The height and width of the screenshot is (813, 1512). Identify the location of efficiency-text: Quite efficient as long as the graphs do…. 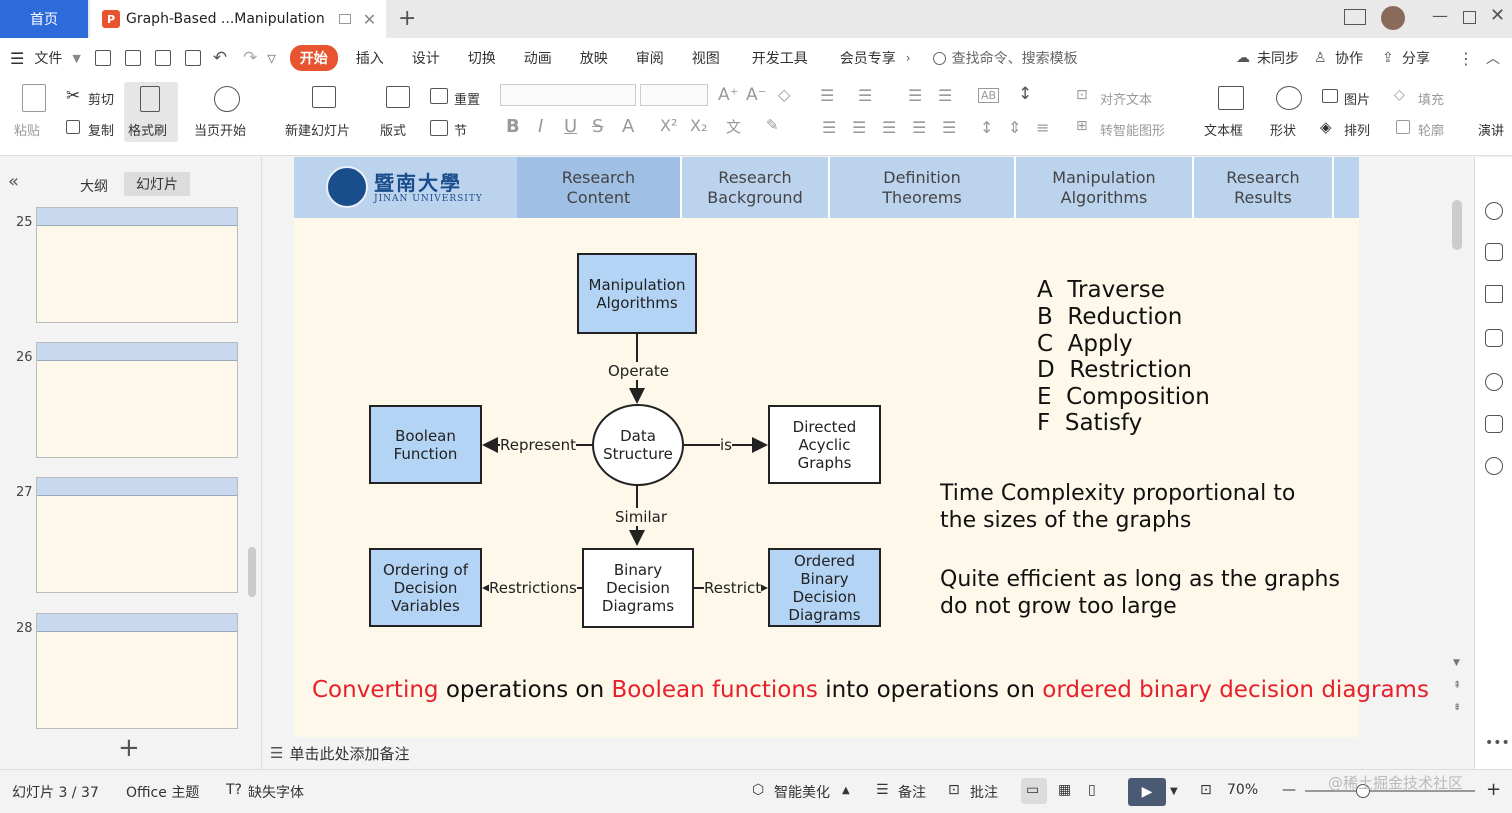
(1140, 593).